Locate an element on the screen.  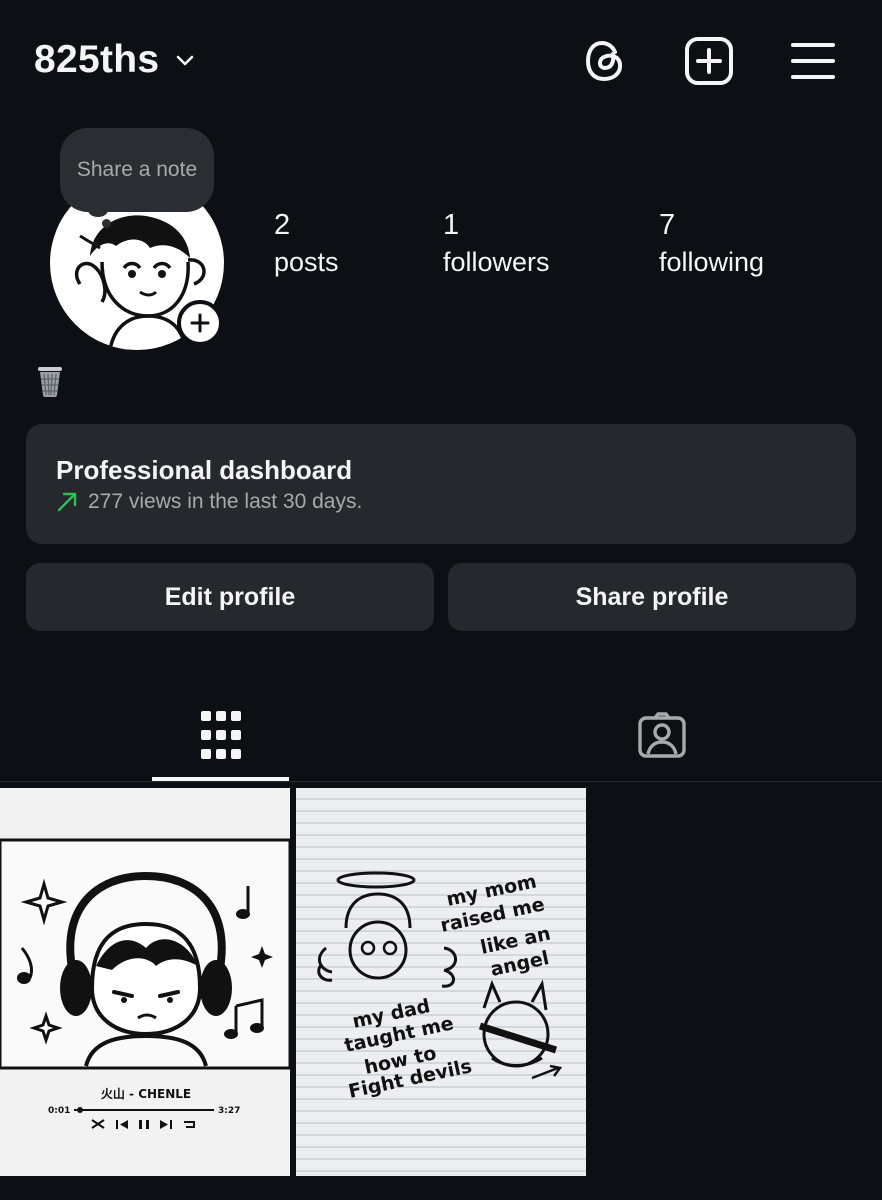
stat-followers-value: 1 is located at coordinates (451, 225).